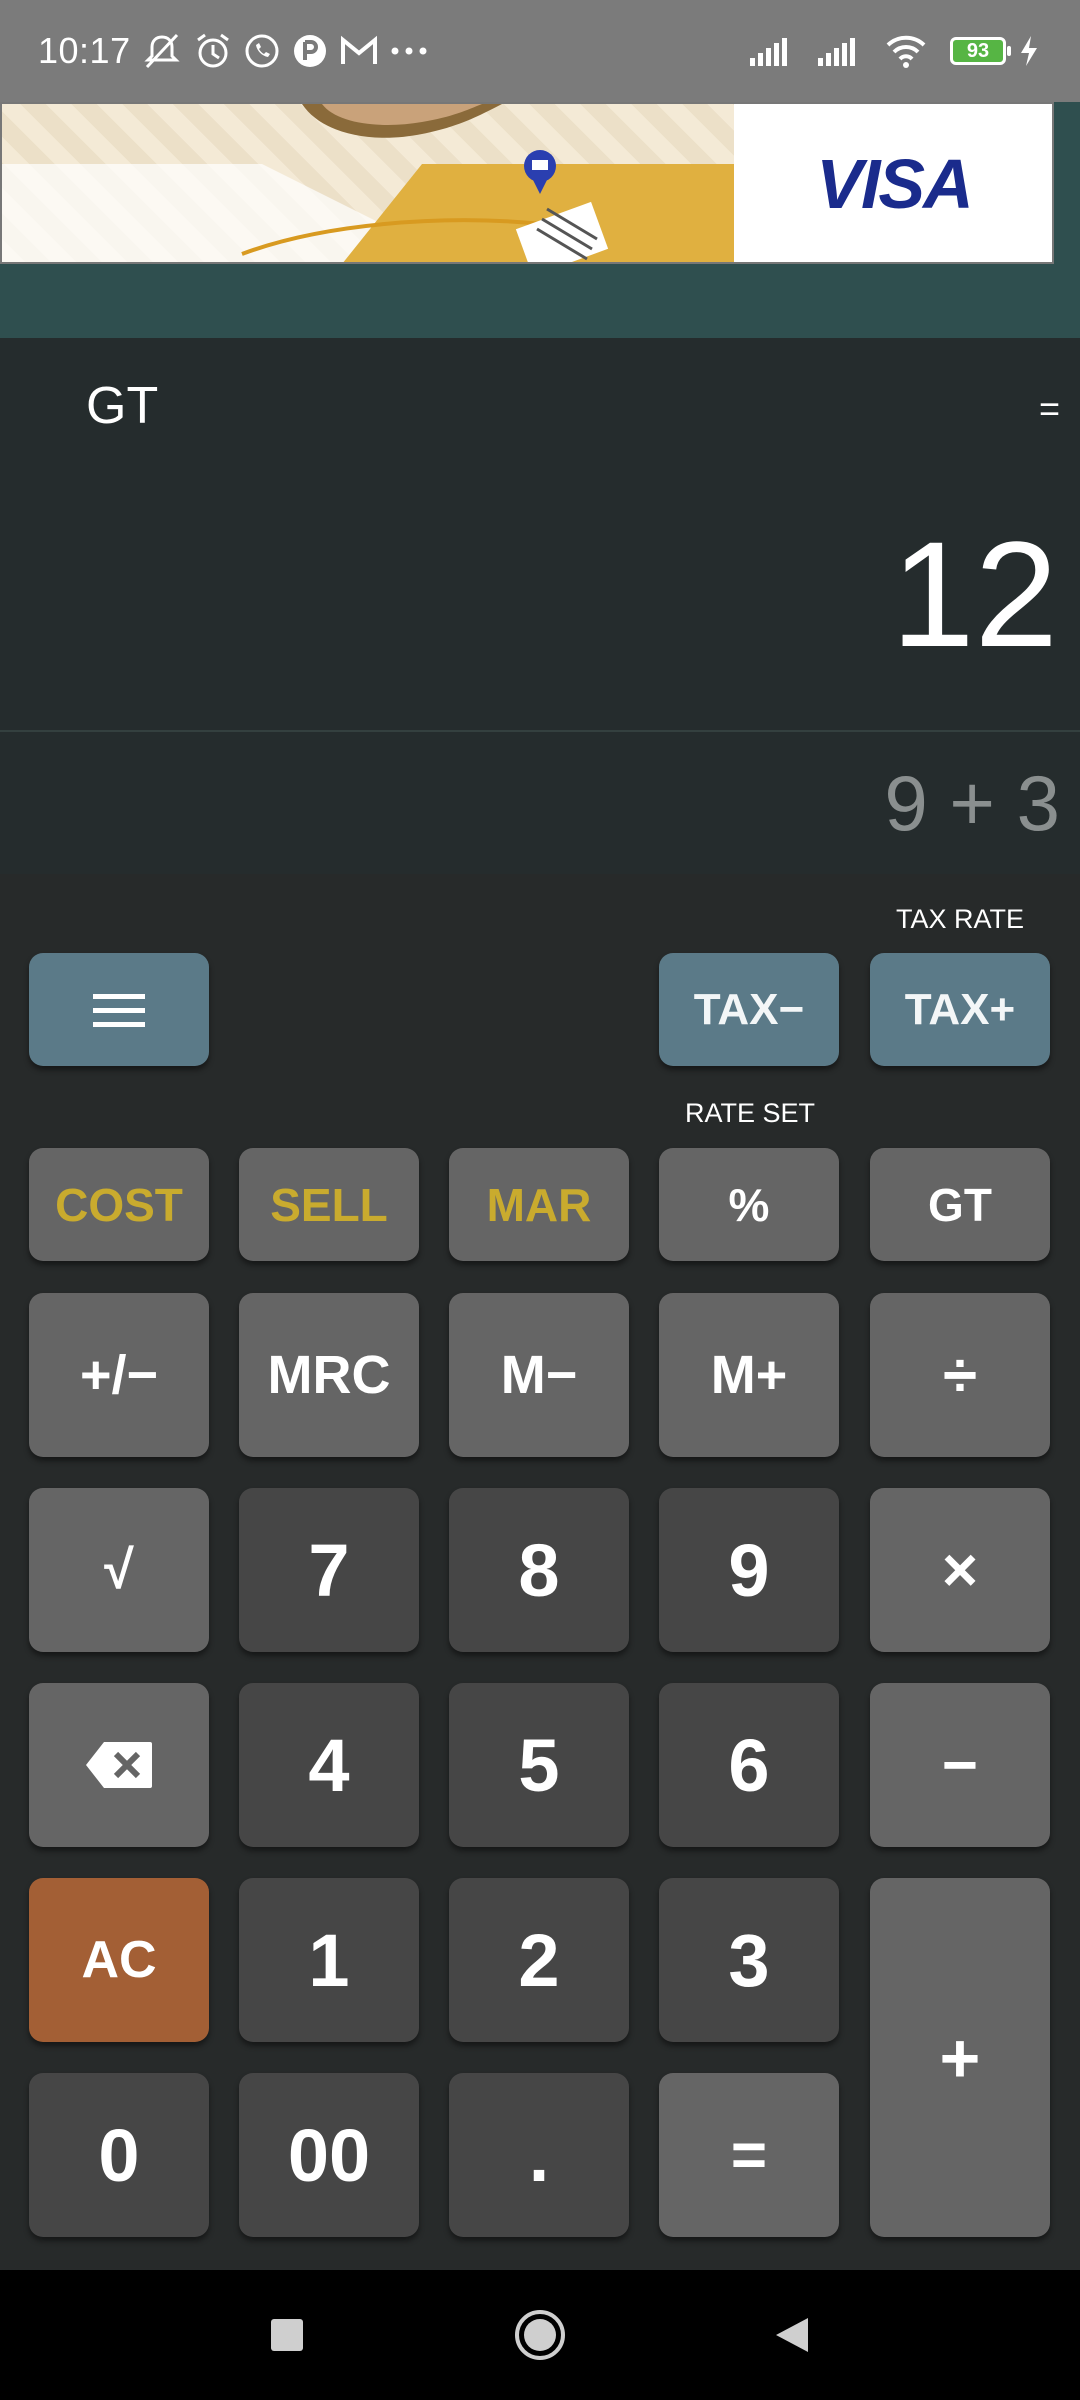 The width and height of the screenshot is (1080, 2400). I want to click on alarm-icon, so click(213, 51).